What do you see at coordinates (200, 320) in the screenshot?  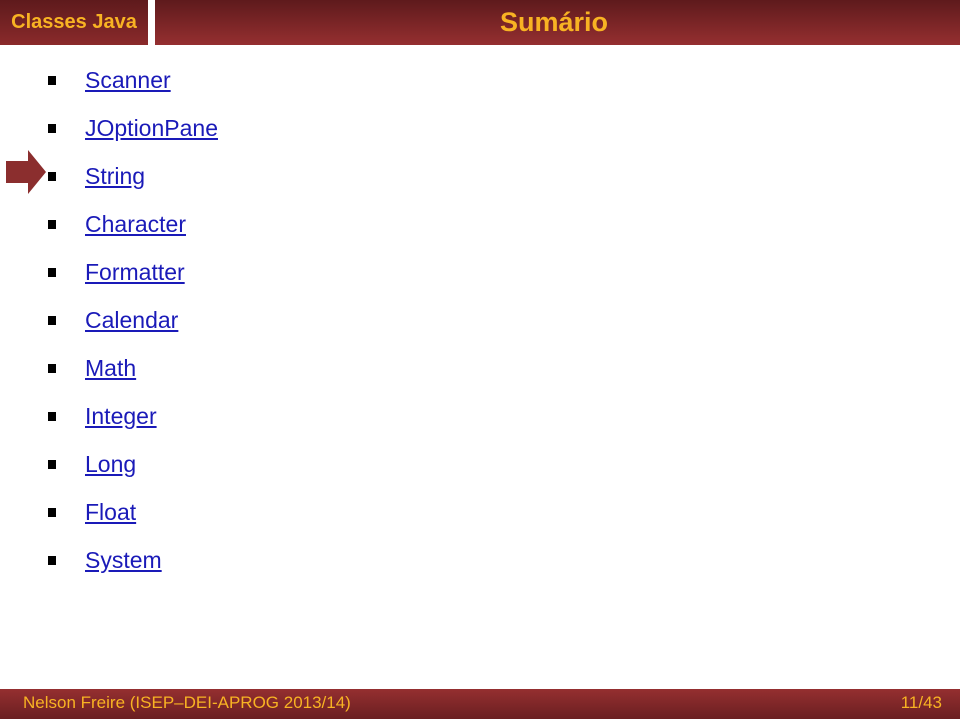 I see `list-item: Calendar` at bounding box center [200, 320].